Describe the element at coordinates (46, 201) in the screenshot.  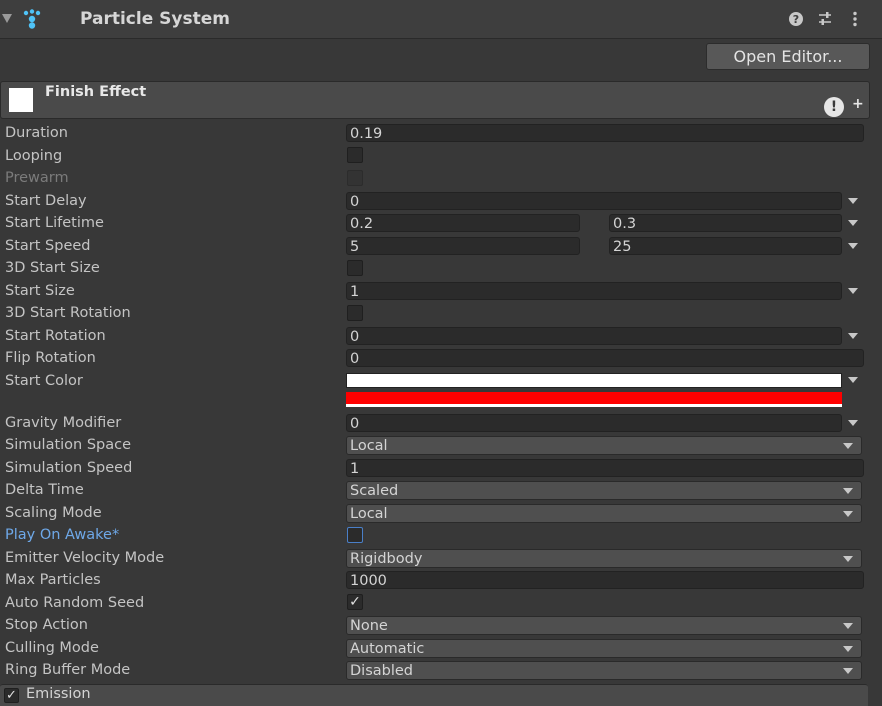
I see `start-delay-label: Start Delay` at that location.